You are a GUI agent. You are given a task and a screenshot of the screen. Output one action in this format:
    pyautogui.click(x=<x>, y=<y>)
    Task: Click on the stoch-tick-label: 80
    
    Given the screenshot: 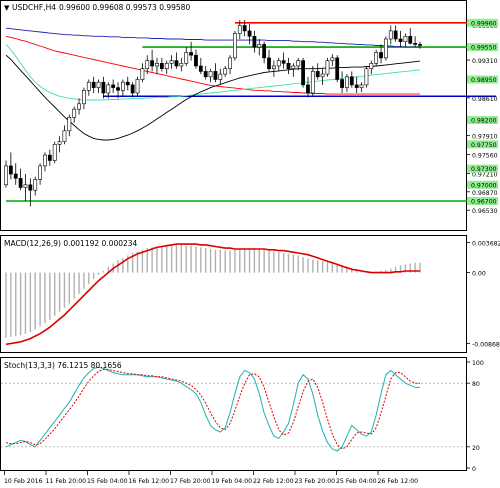 What is the action you would take?
    pyautogui.click(x=476, y=384)
    